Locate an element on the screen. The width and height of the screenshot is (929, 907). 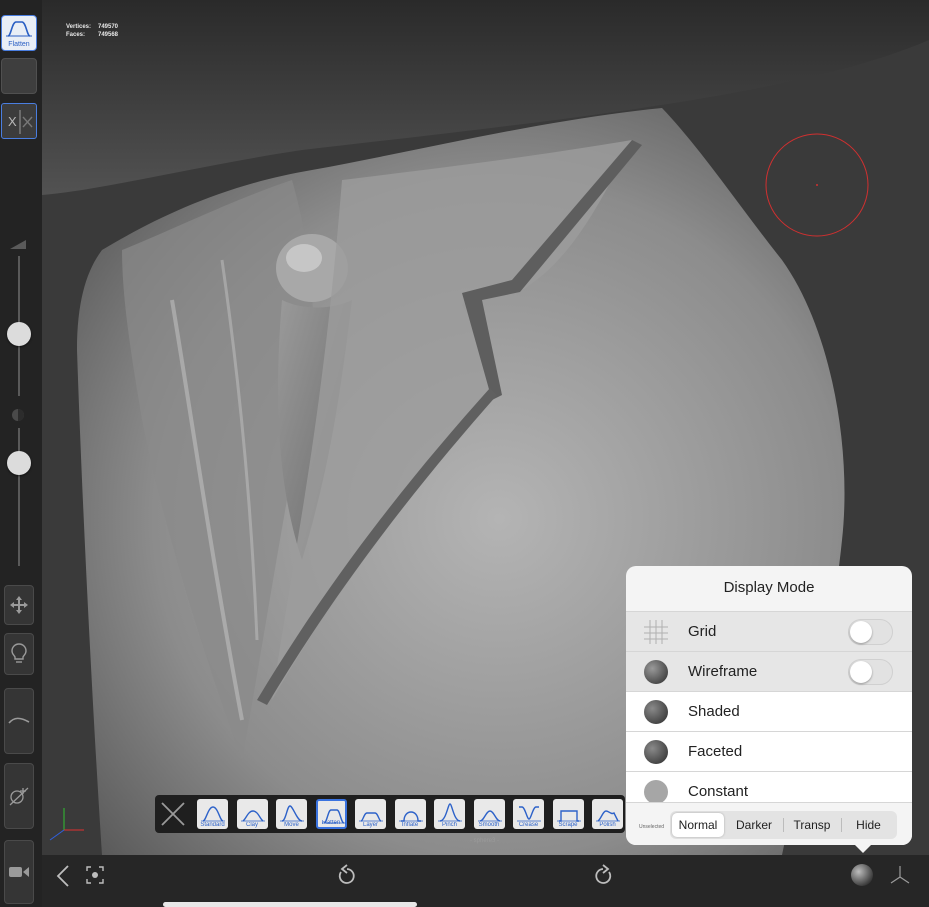
brush-label: Standard is located at coordinates (212, 825).